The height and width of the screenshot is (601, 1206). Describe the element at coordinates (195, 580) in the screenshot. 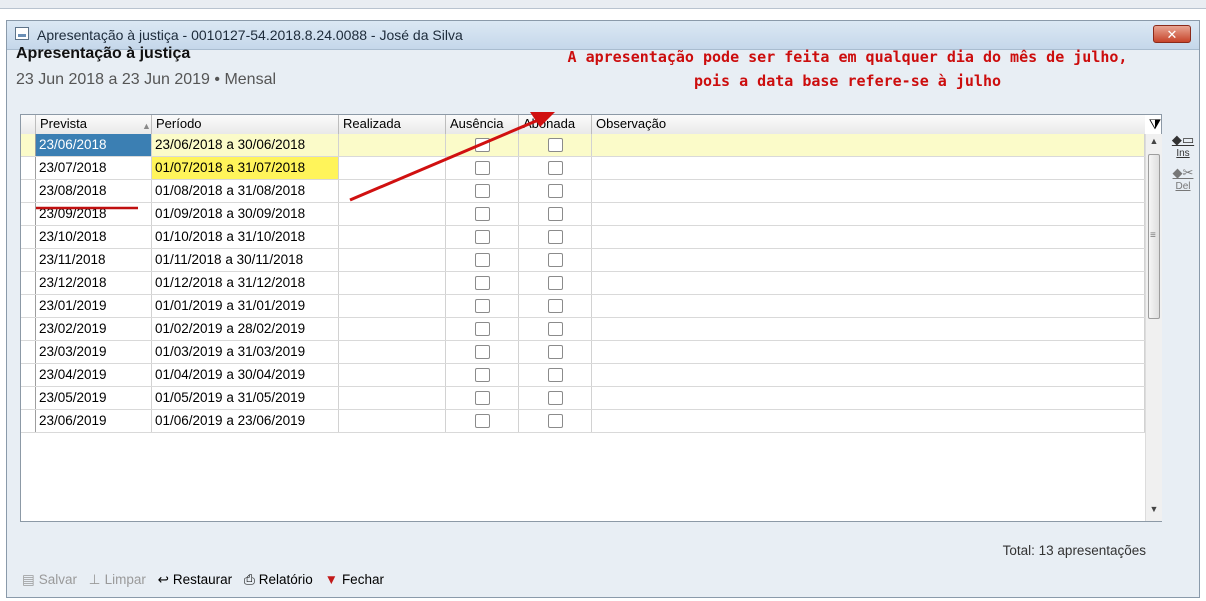

I see `restore-button: ↩ Restaurar` at that location.